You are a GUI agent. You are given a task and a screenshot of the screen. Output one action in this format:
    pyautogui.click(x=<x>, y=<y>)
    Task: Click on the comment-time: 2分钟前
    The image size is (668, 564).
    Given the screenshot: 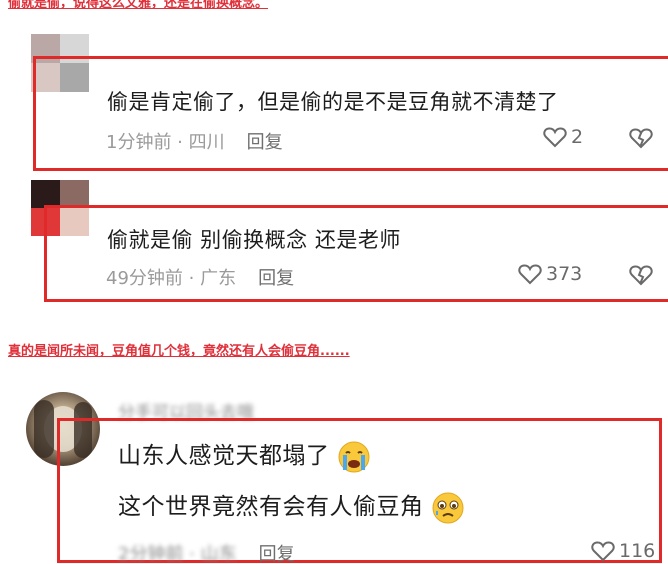 What is the action you would take?
    pyautogui.click(x=151, y=554)
    